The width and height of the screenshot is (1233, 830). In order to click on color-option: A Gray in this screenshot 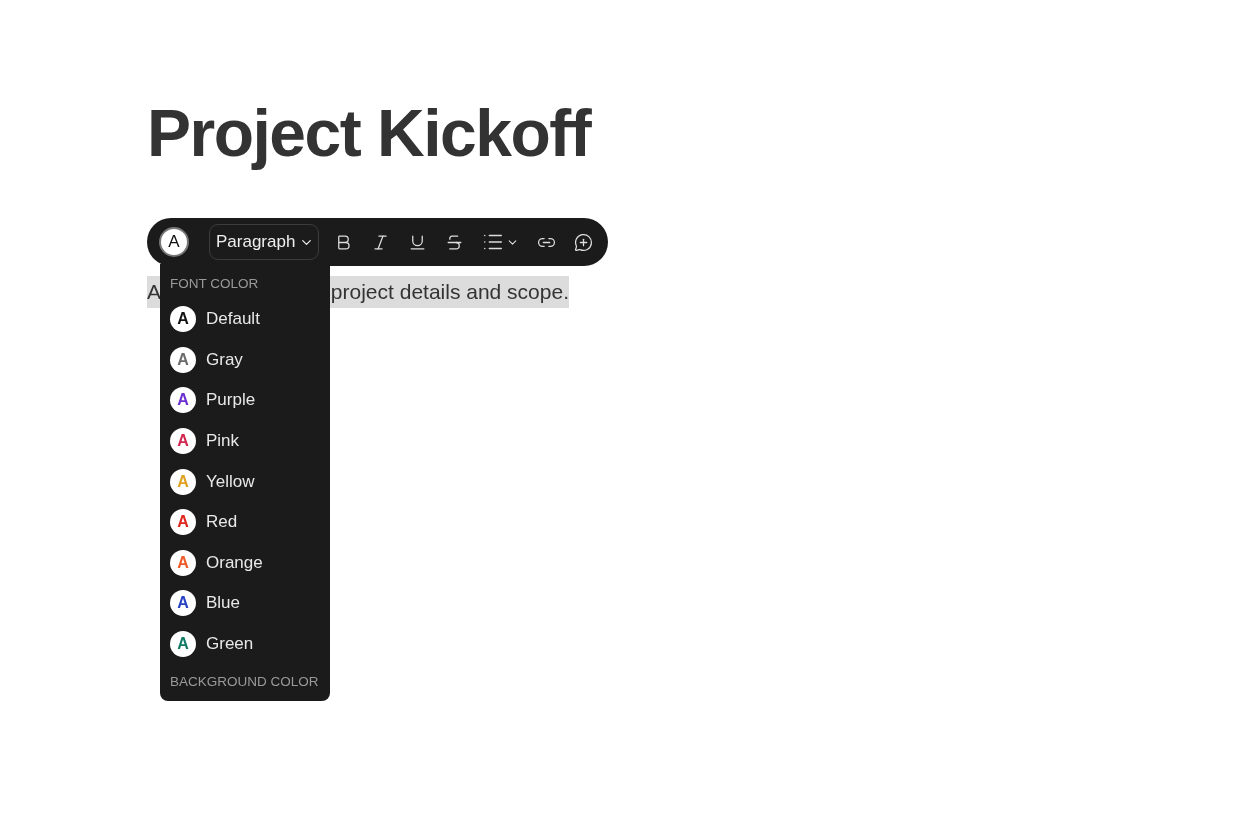, I will do `click(245, 360)`.